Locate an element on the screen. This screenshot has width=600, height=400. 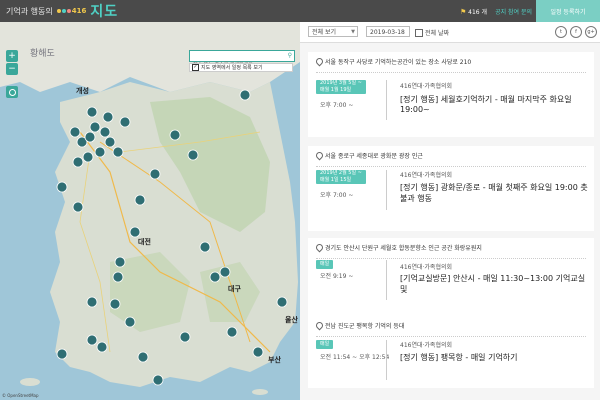
zoom-controls: + − is located at coordinates (12, 63).